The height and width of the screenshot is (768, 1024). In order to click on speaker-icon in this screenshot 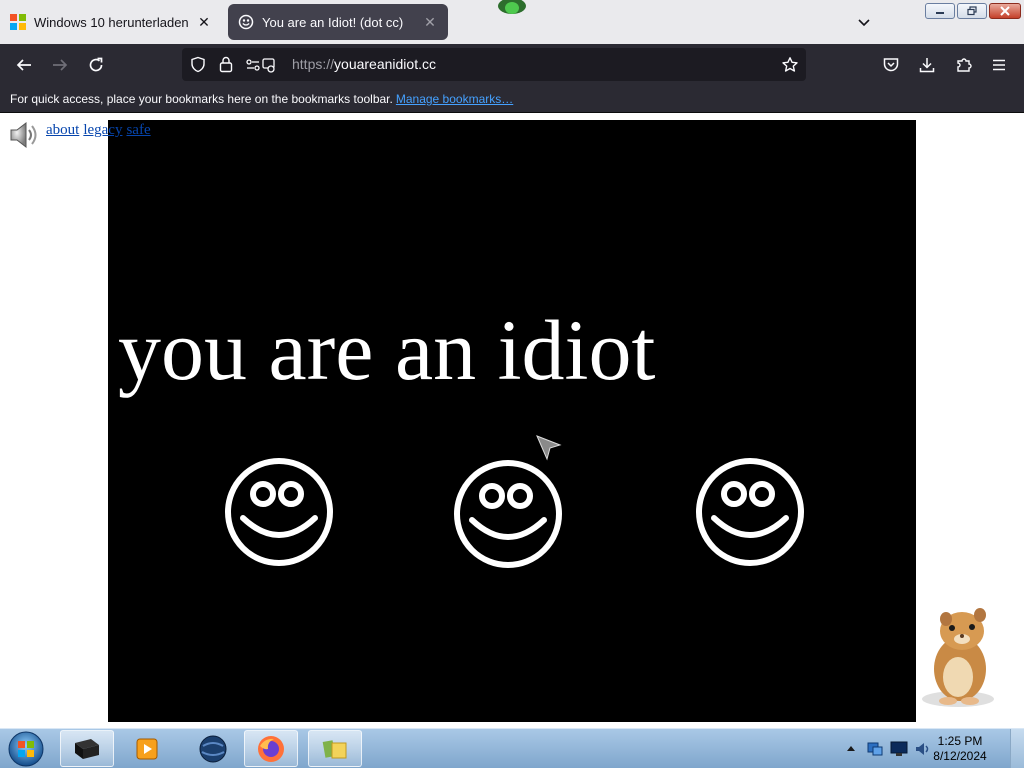, I will do `click(25, 135)`.